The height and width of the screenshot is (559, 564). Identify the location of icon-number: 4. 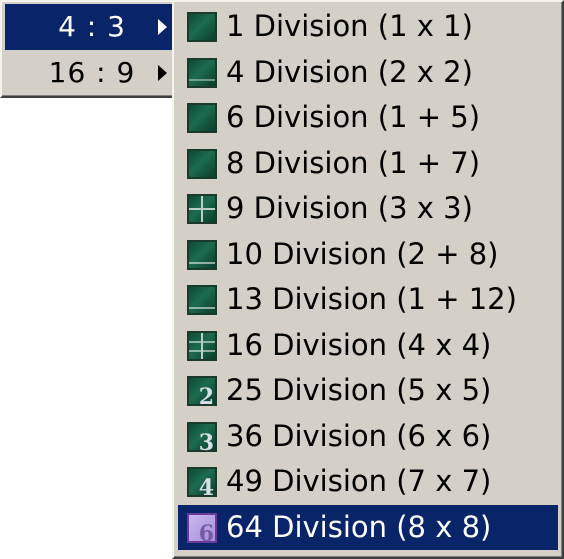
(206, 488).